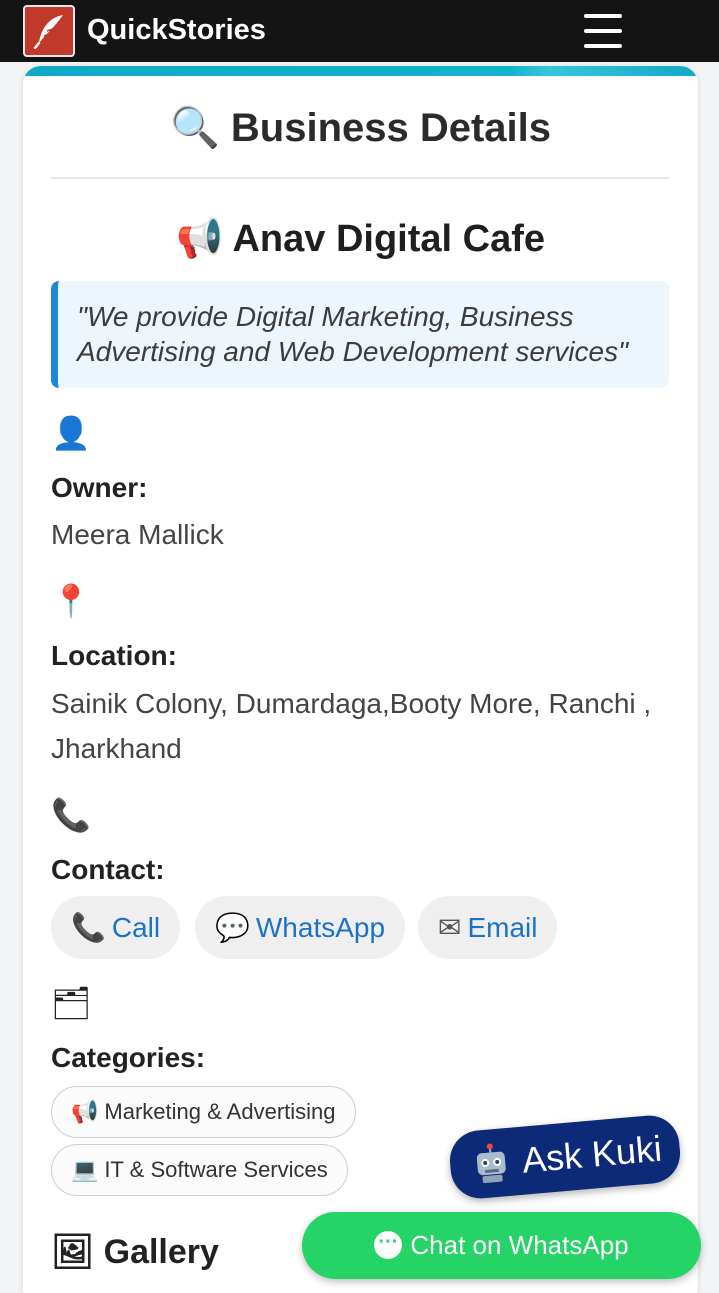  What do you see at coordinates (71, 1003) in the screenshot?
I see `folder-icon: 🗂` at bounding box center [71, 1003].